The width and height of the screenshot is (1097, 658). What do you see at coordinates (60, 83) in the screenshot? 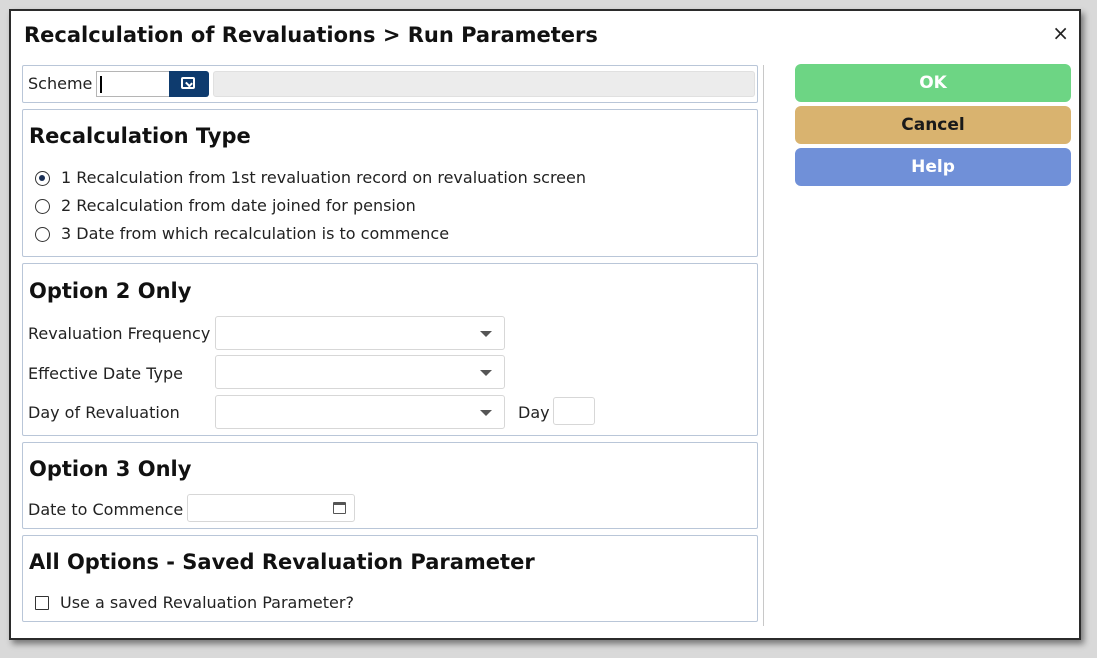
I see `scheme-label: Scheme` at bounding box center [60, 83].